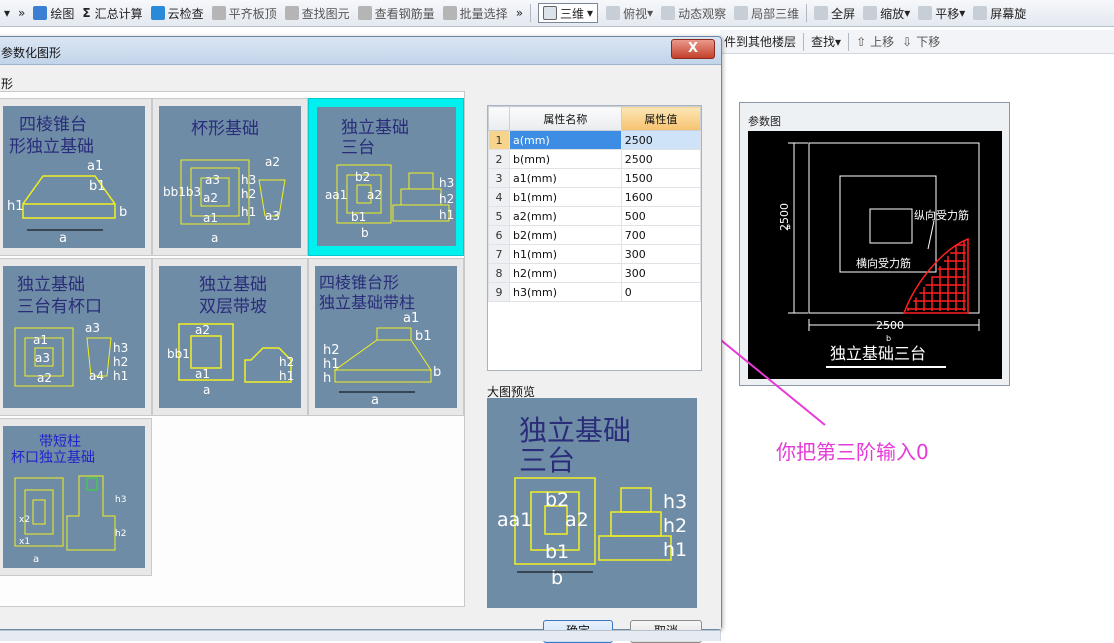 This screenshot has height=643, width=1114. I want to click on table-row: 1 a(mm) 2500, so click(595, 140).